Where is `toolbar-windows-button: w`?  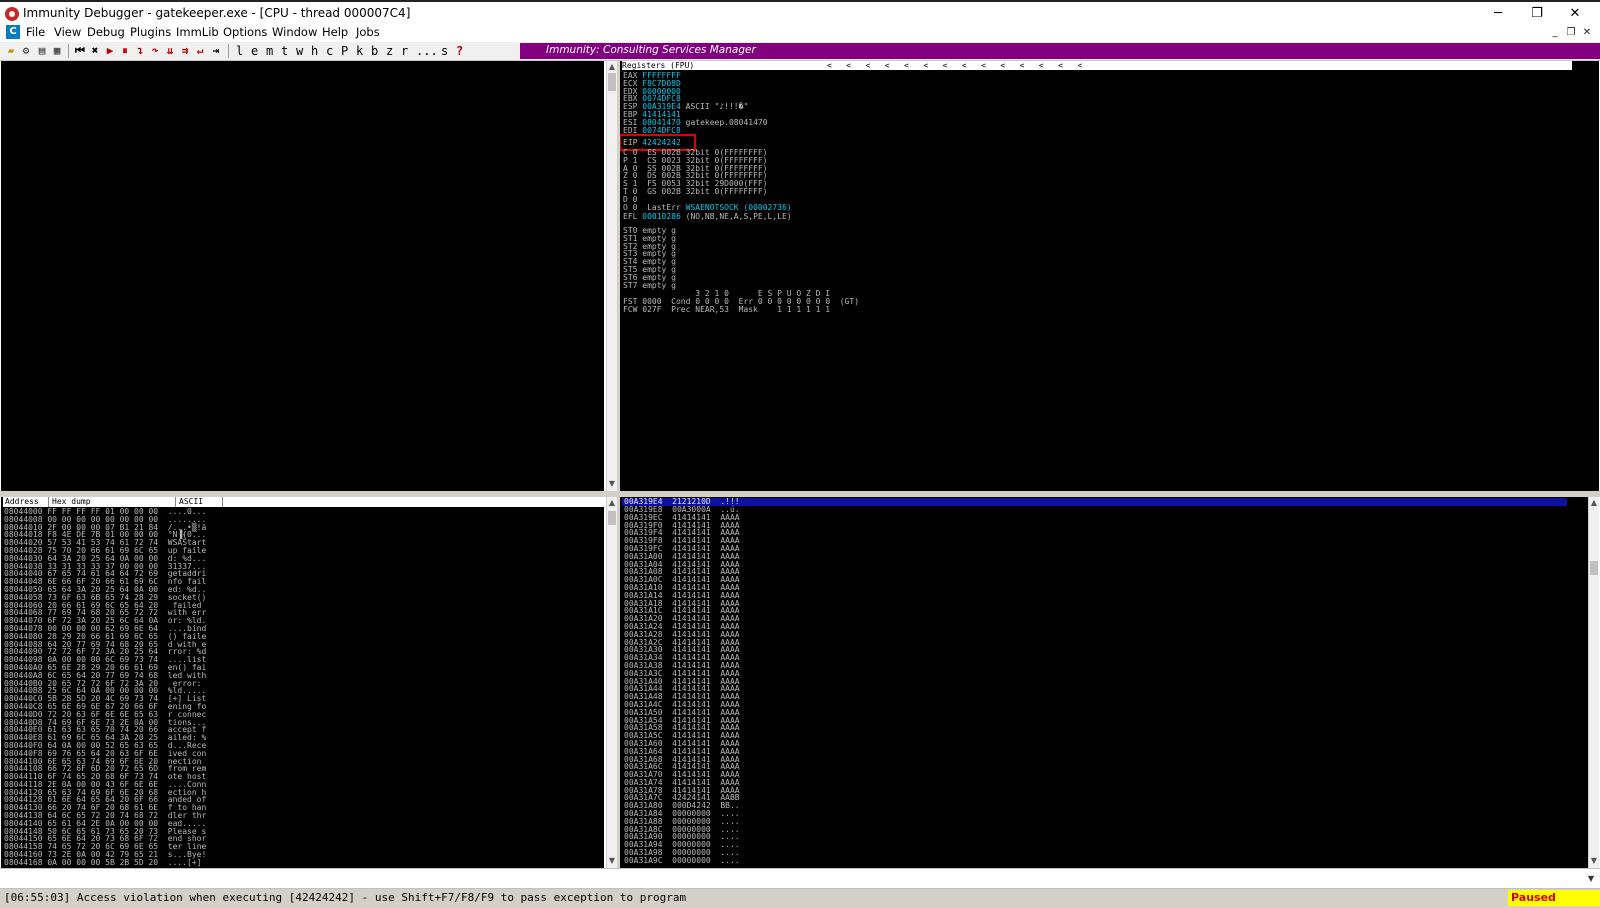
toolbar-windows-button: w is located at coordinates (299, 51).